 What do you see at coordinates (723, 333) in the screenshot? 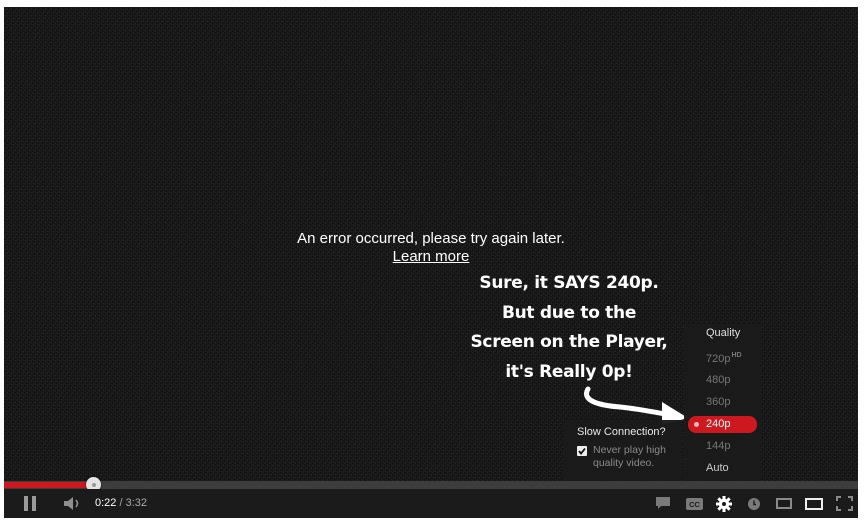
I see `quality-menu-title: Quality` at bounding box center [723, 333].